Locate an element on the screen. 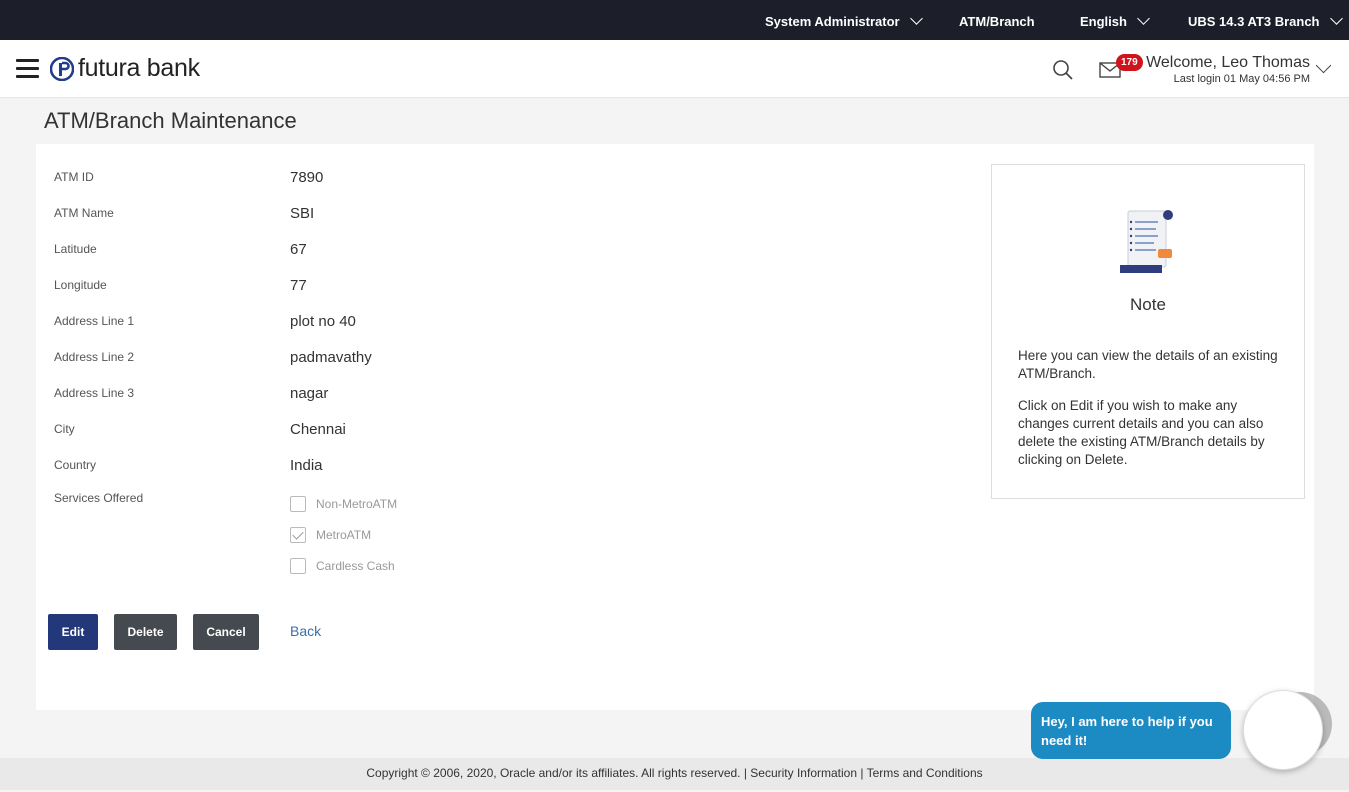  chat-avatar-button is located at coordinates (1283, 730).